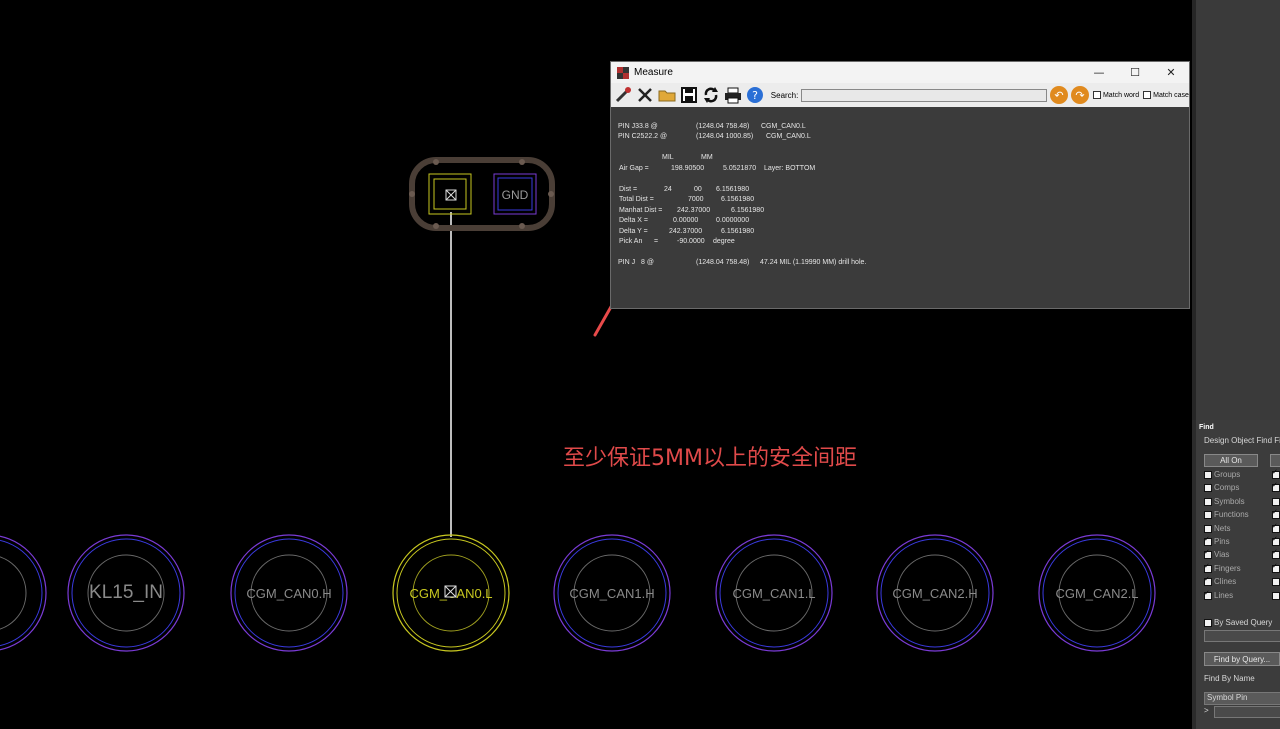 The height and width of the screenshot is (729, 1280). What do you see at coordinates (482, 194) in the screenshot?
I see `component-outline` at bounding box center [482, 194].